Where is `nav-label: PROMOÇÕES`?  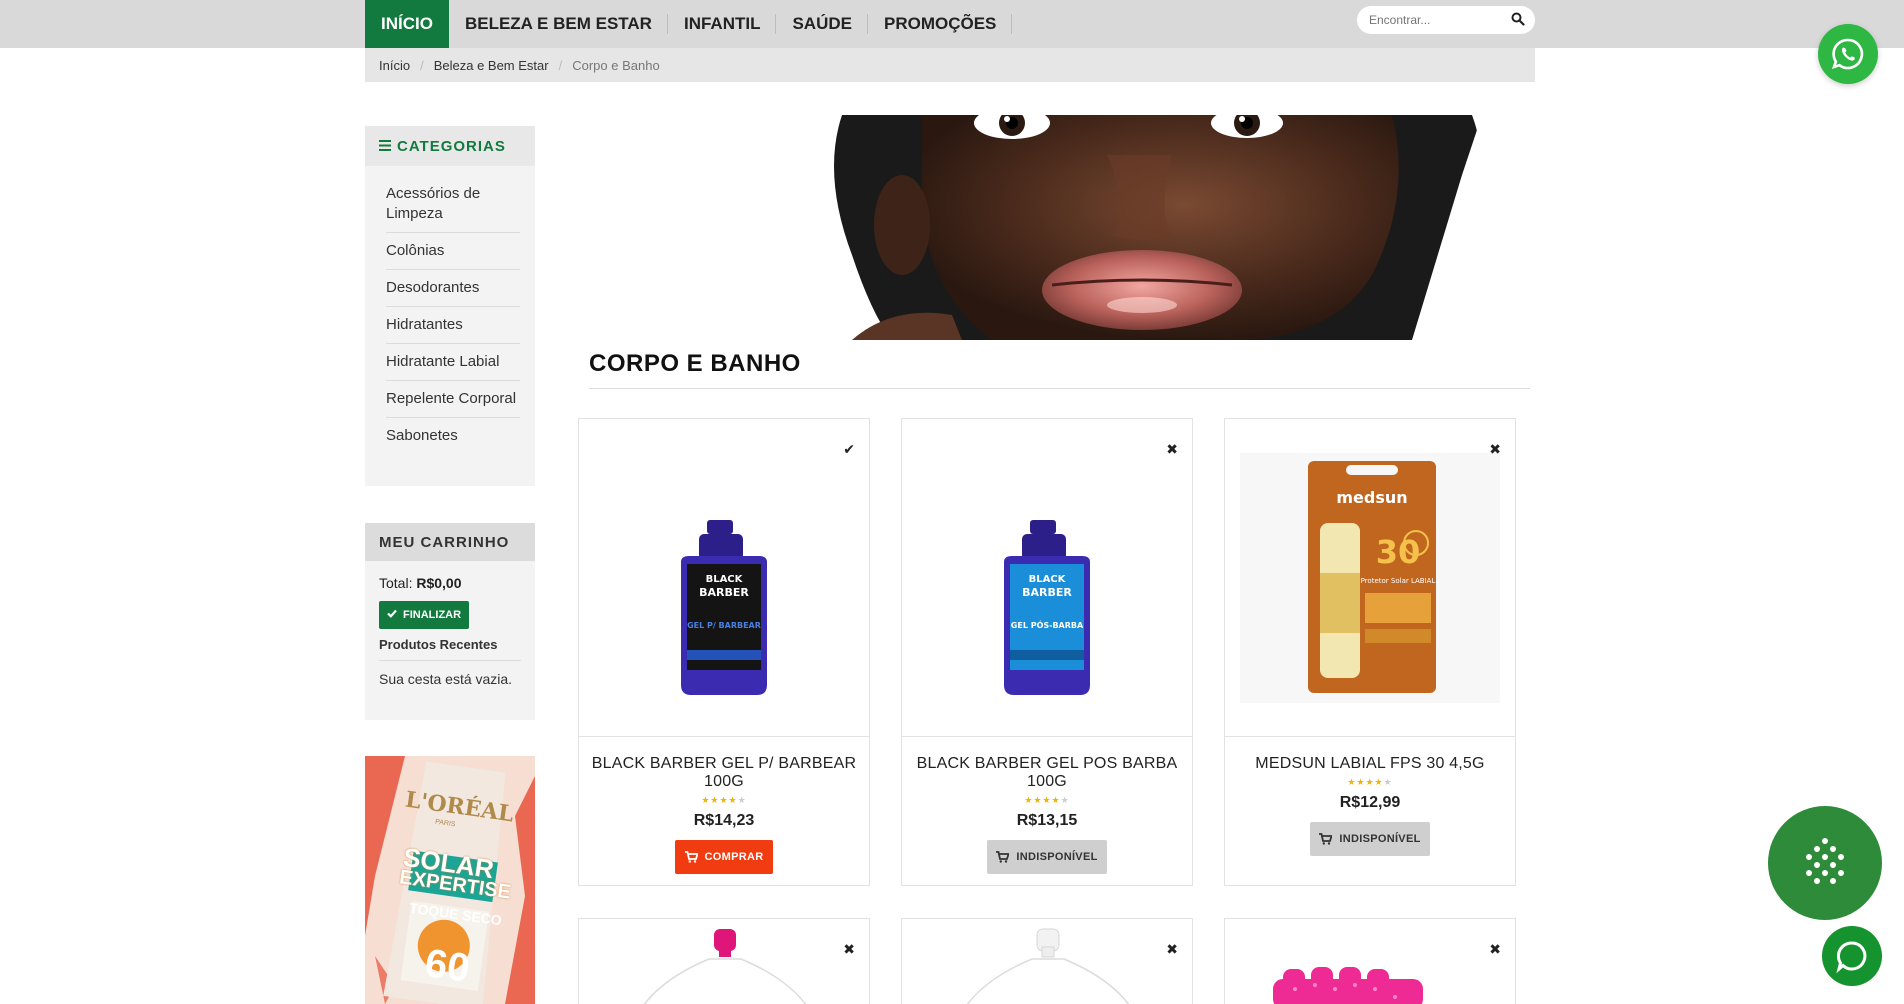 nav-label: PROMOÇÕES is located at coordinates (940, 23).